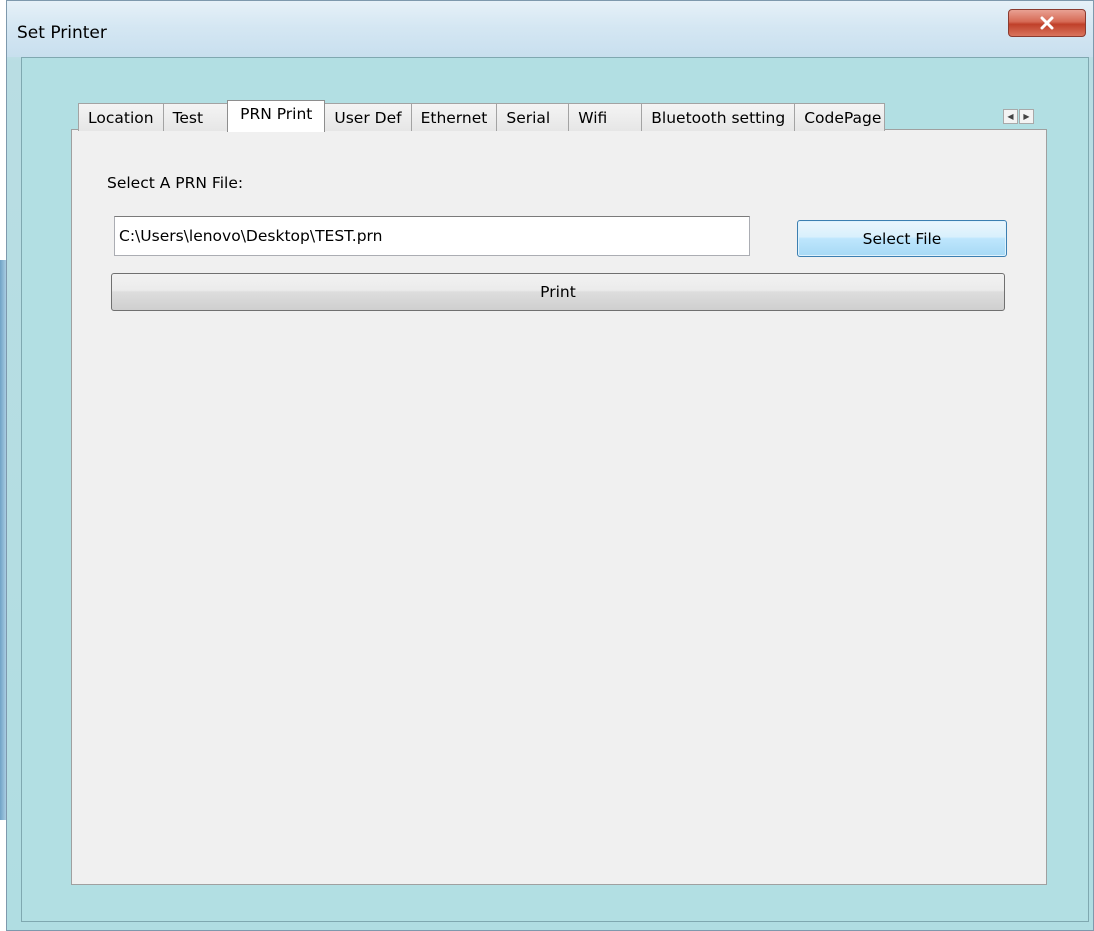 This screenshot has width=1094, height=931. Describe the element at coordinates (605, 117) in the screenshot. I see `tab-wifi: Wifi` at that location.